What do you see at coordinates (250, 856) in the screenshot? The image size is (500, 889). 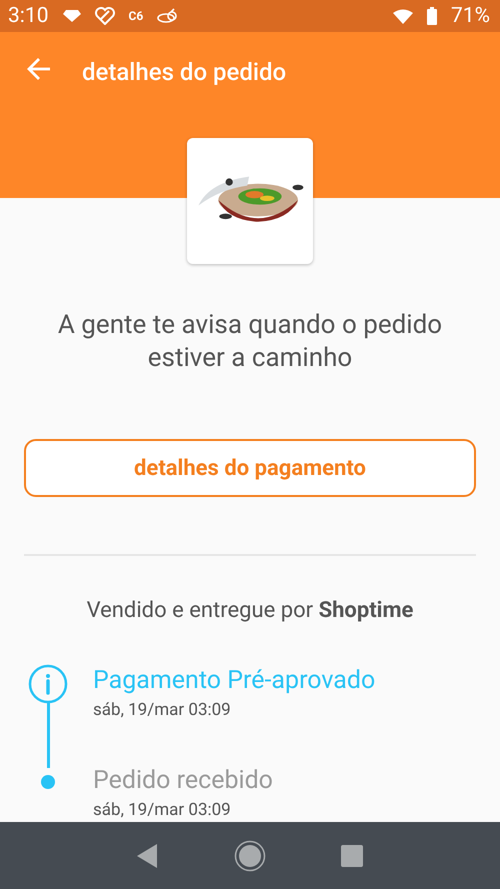 I see `home-button` at bounding box center [250, 856].